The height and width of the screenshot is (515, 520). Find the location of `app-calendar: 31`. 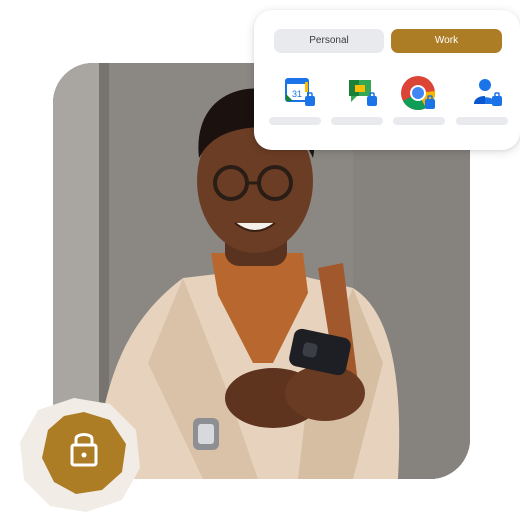

app-calendar: 31 is located at coordinates (295, 103).